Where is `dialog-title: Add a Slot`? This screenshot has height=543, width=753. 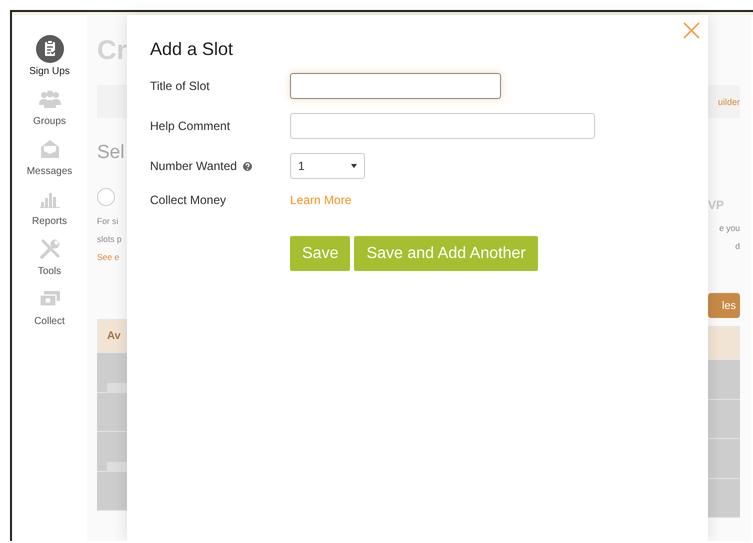 dialog-title: Add a Slot is located at coordinates (192, 49).